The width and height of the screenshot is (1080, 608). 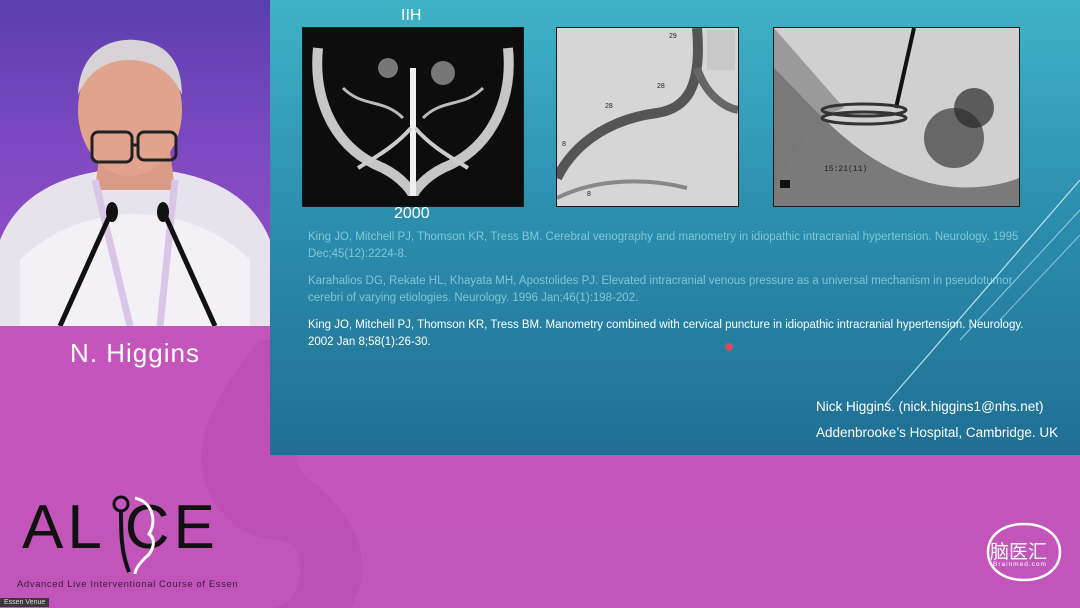 What do you see at coordinates (413, 117) in the screenshot?
I see `mr-venogram-image` at bounding box center [413, 117].